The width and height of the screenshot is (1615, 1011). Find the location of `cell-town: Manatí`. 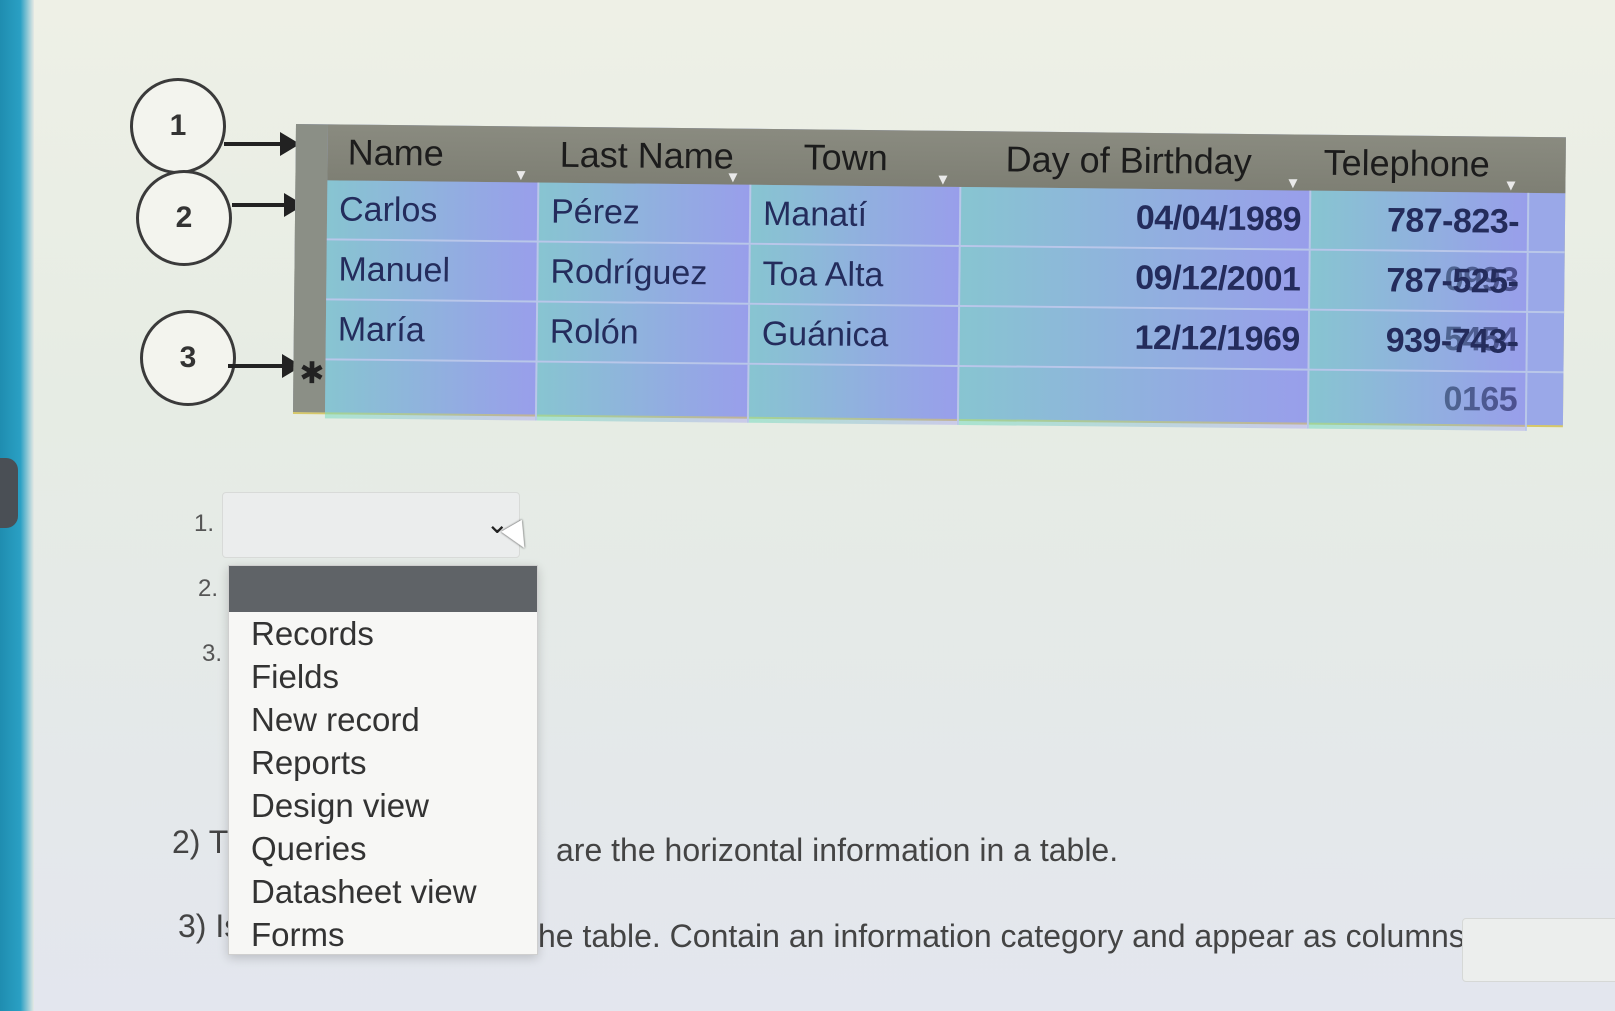

cell-town: Manatí is located at coordinates (856, 214).